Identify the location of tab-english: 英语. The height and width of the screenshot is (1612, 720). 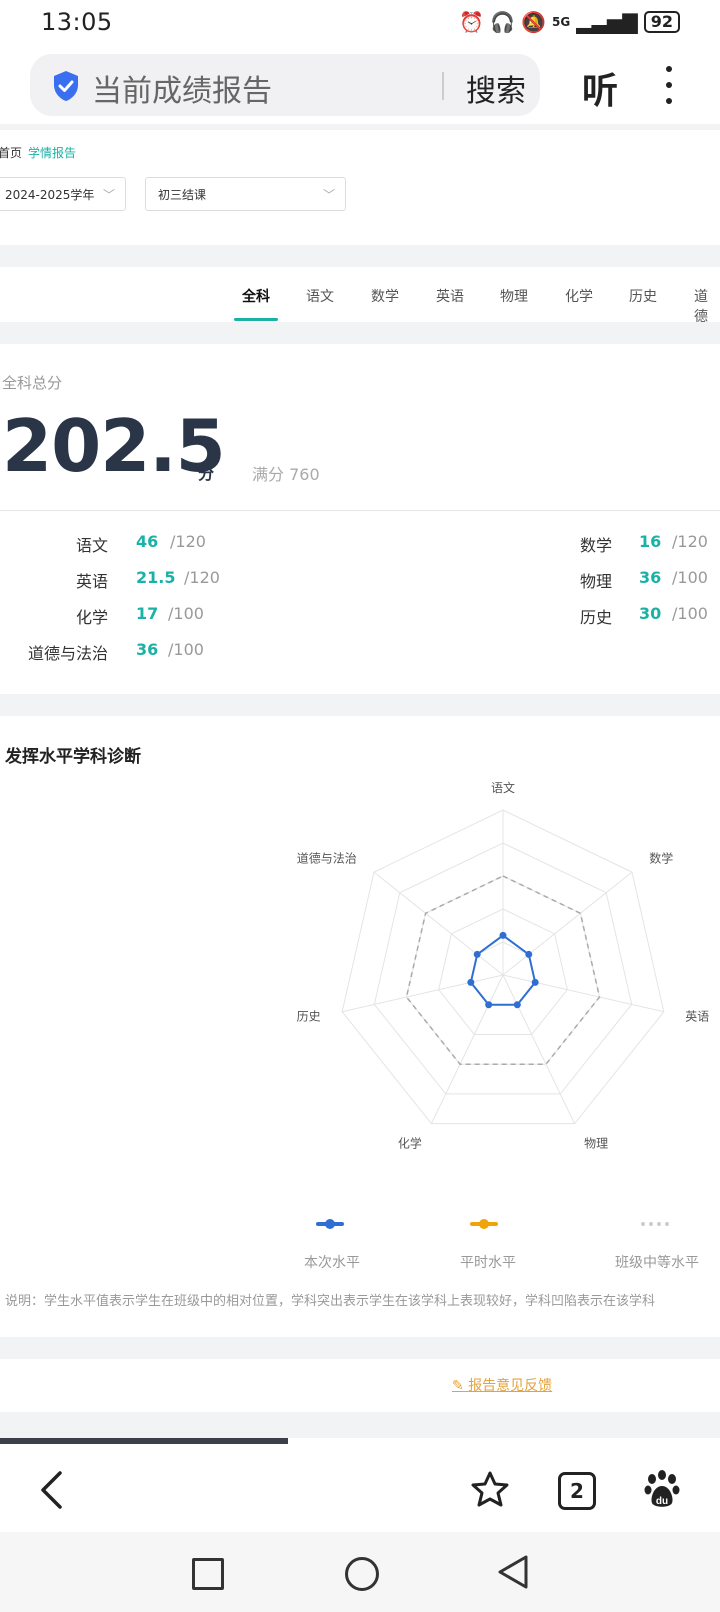
(450, 296).